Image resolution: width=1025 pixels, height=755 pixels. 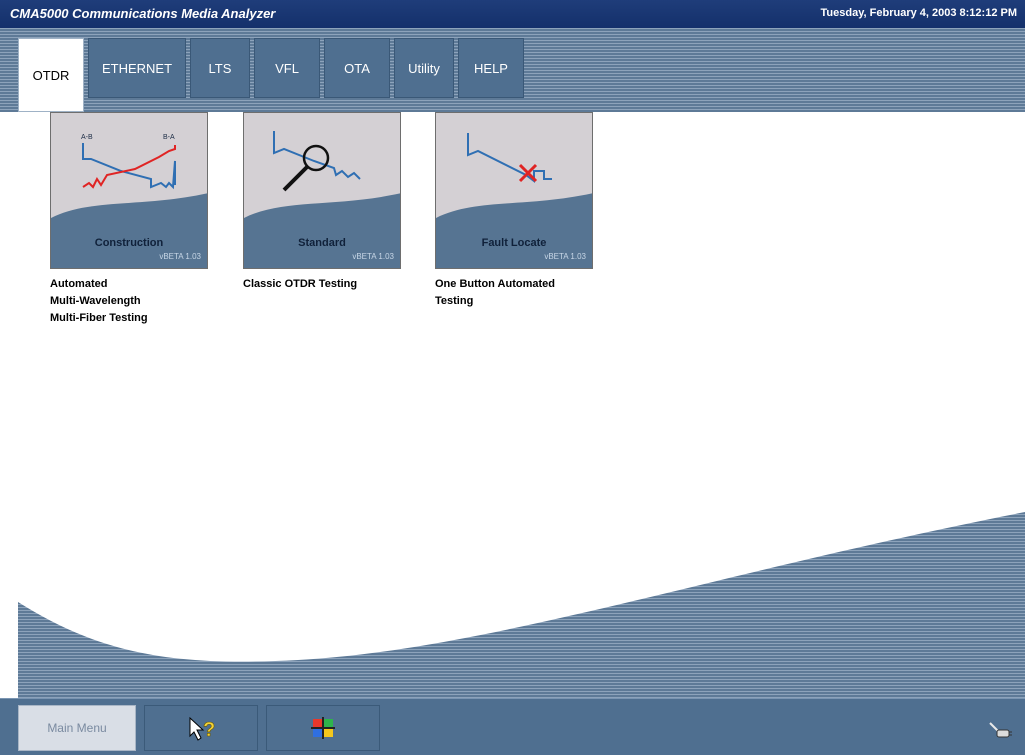 What do you see at coordinates (520, 293) in the screenshot?
I see `fault-locate-description: One Button Automated Testing` at bounding box center [520, 293].